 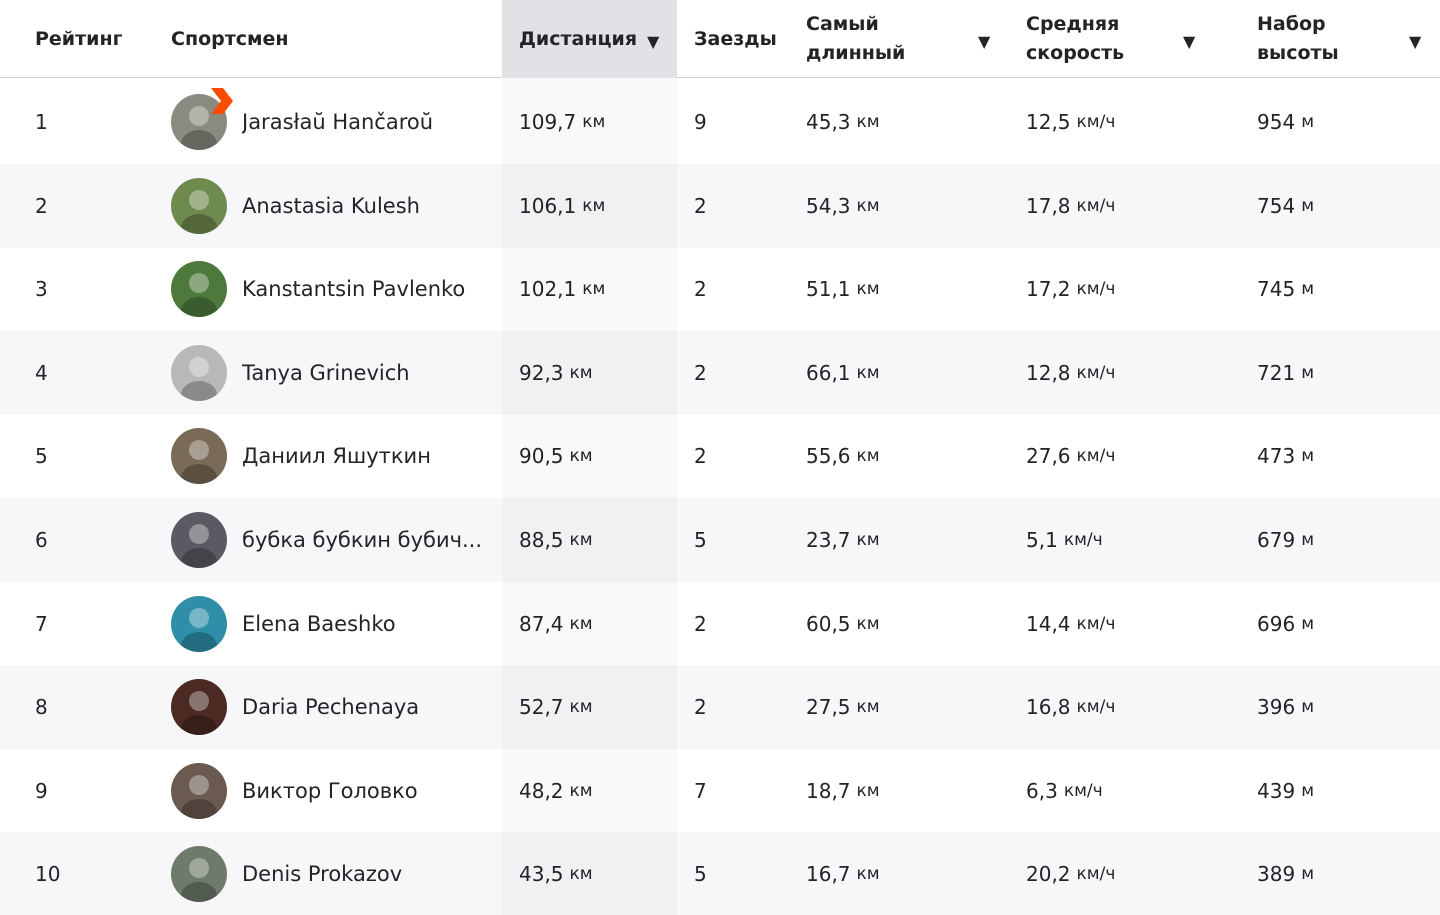 What do you see at coordinates (1286, 205) in the screenshot?
I see `elevation-cell: 754 м` at bounding box center [1286, 205].